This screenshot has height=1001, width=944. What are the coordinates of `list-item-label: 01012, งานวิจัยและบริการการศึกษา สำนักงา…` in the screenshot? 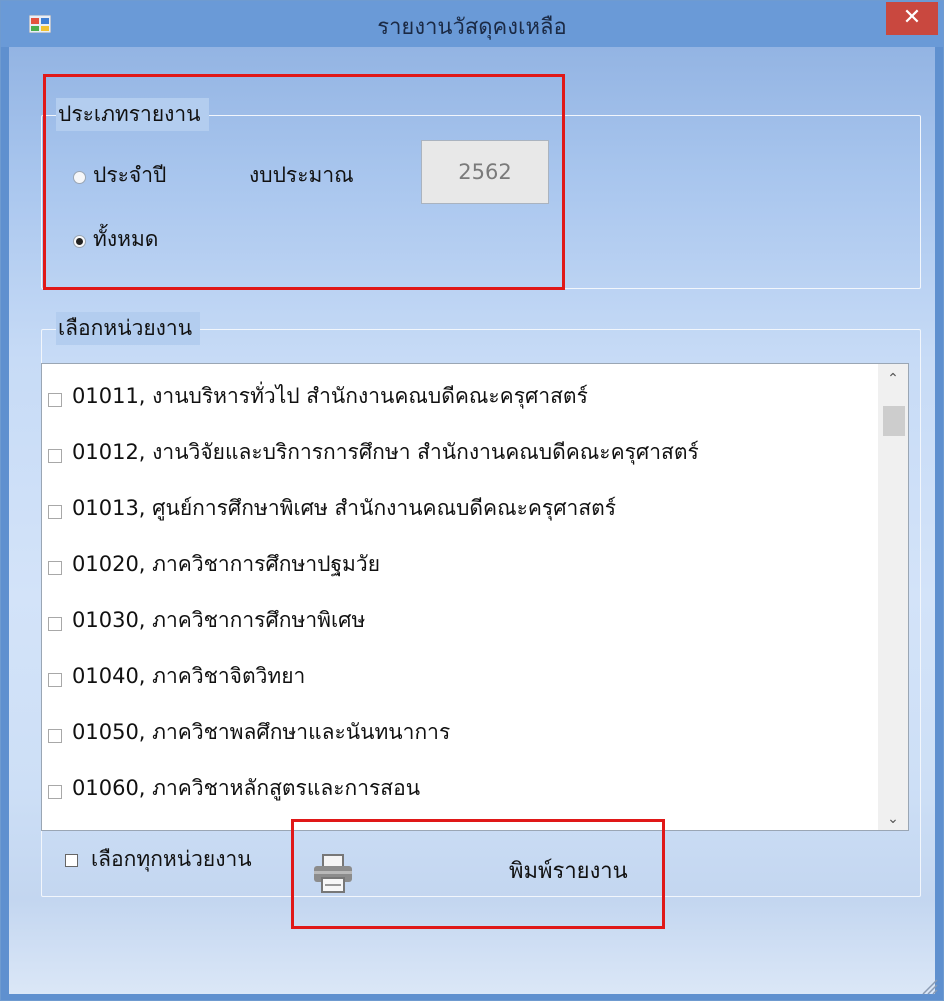 It's located at (385, 452).